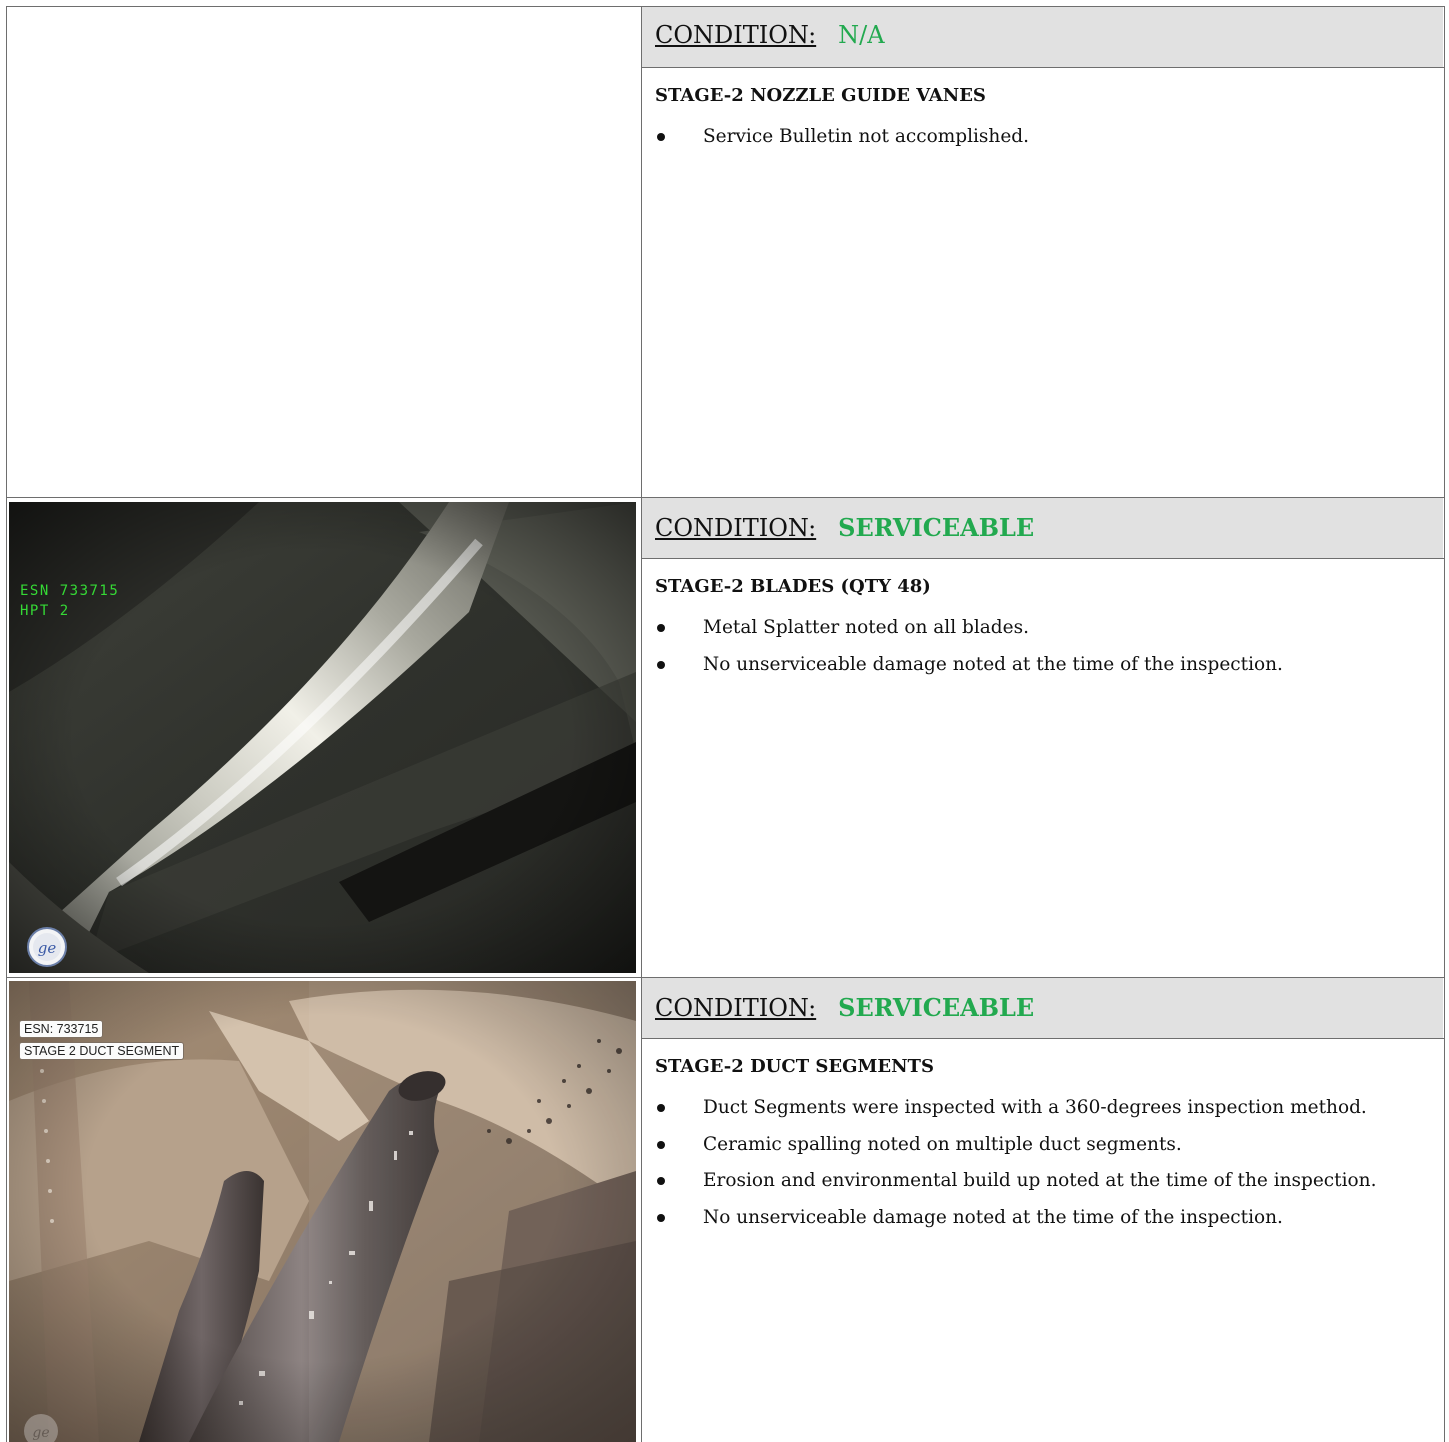  I want to click on section-title: STAGE-2 DUCT SEGMENTS, so click(794, 1066).